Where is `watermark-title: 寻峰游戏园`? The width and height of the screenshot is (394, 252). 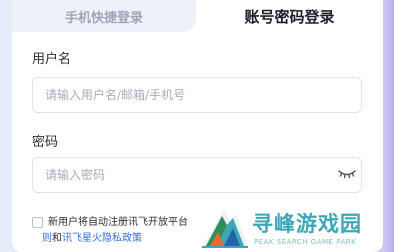
watermark-title: 寻峰游戏园 is located at coordinates (307, 224).